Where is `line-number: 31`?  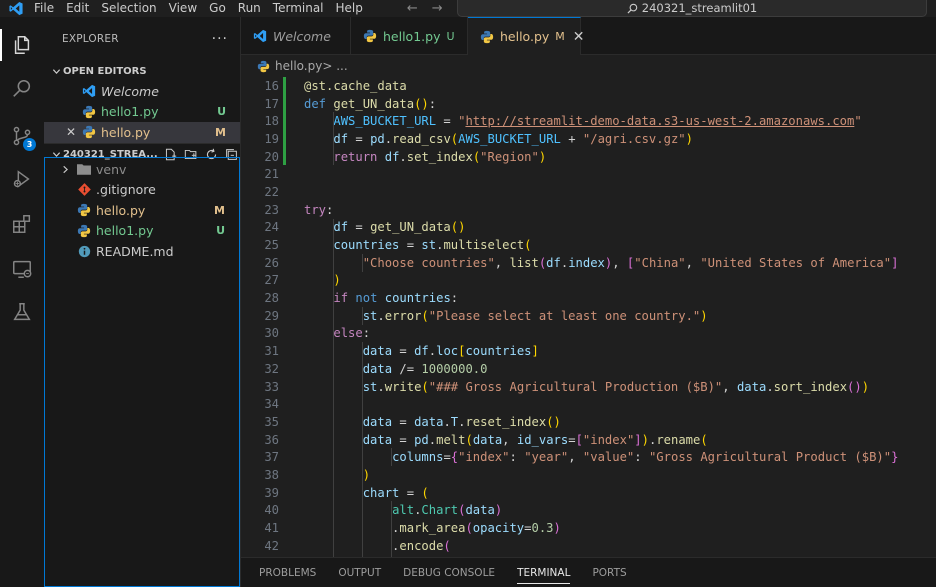 line-number: 31 is located at coordinates (271, 351).